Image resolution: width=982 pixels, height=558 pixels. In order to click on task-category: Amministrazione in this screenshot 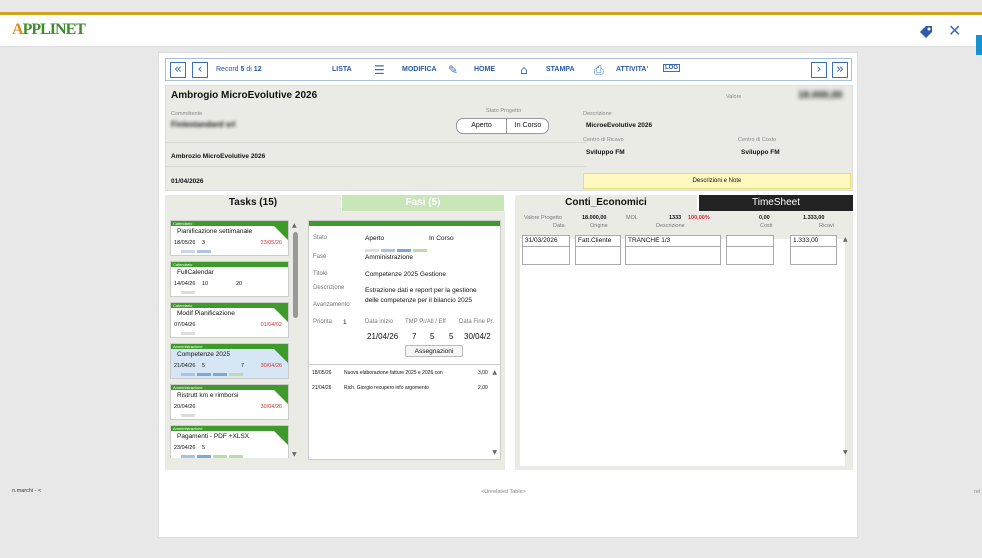, I will do `click(229, 346)`.